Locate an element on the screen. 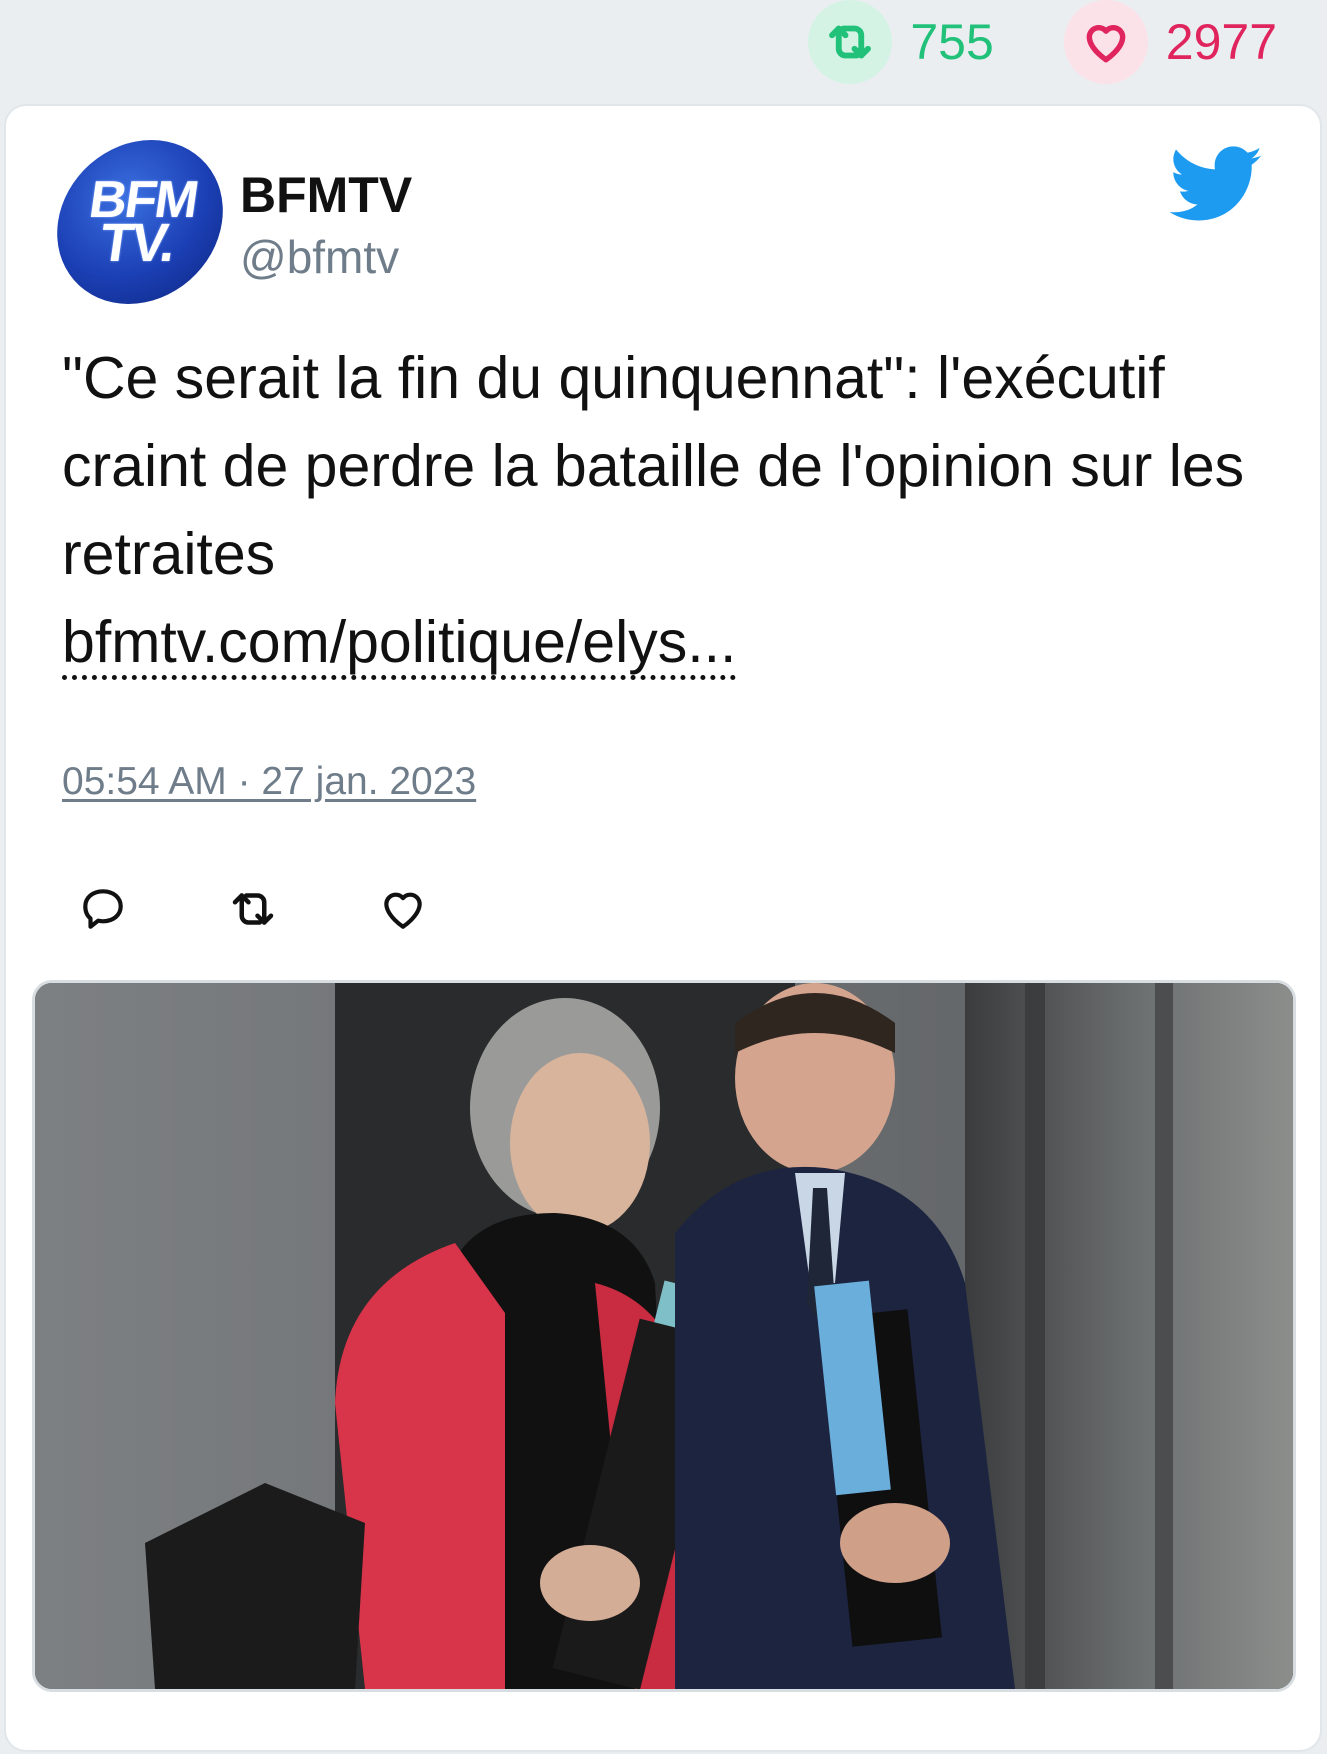  retweet-button is located at coordinates (253, 909).